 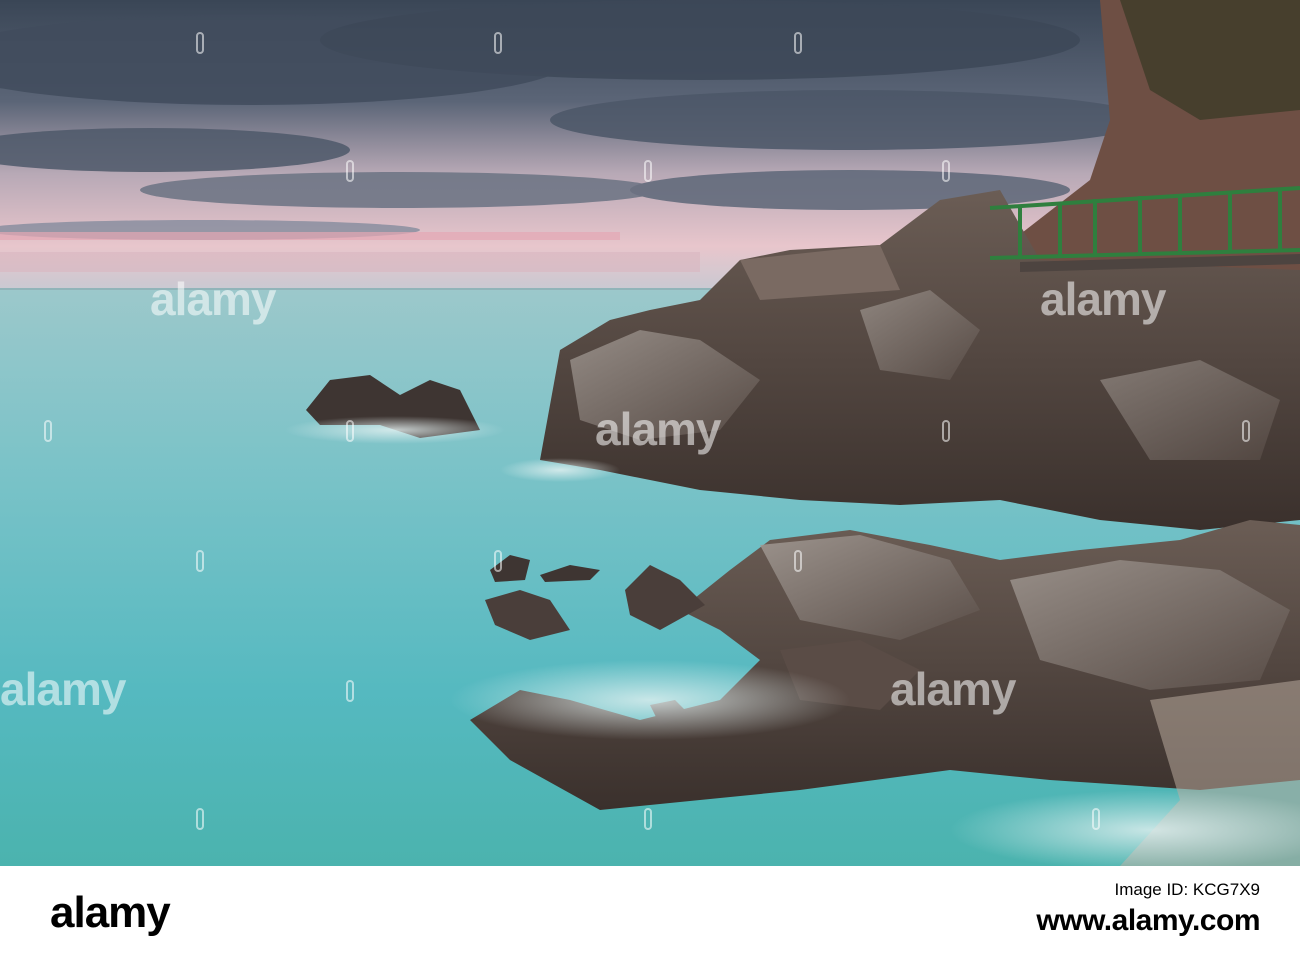 I want to click on image-meta: Image ID: KCG7X9 www.alamy.com, so click(x=1148, y=909).